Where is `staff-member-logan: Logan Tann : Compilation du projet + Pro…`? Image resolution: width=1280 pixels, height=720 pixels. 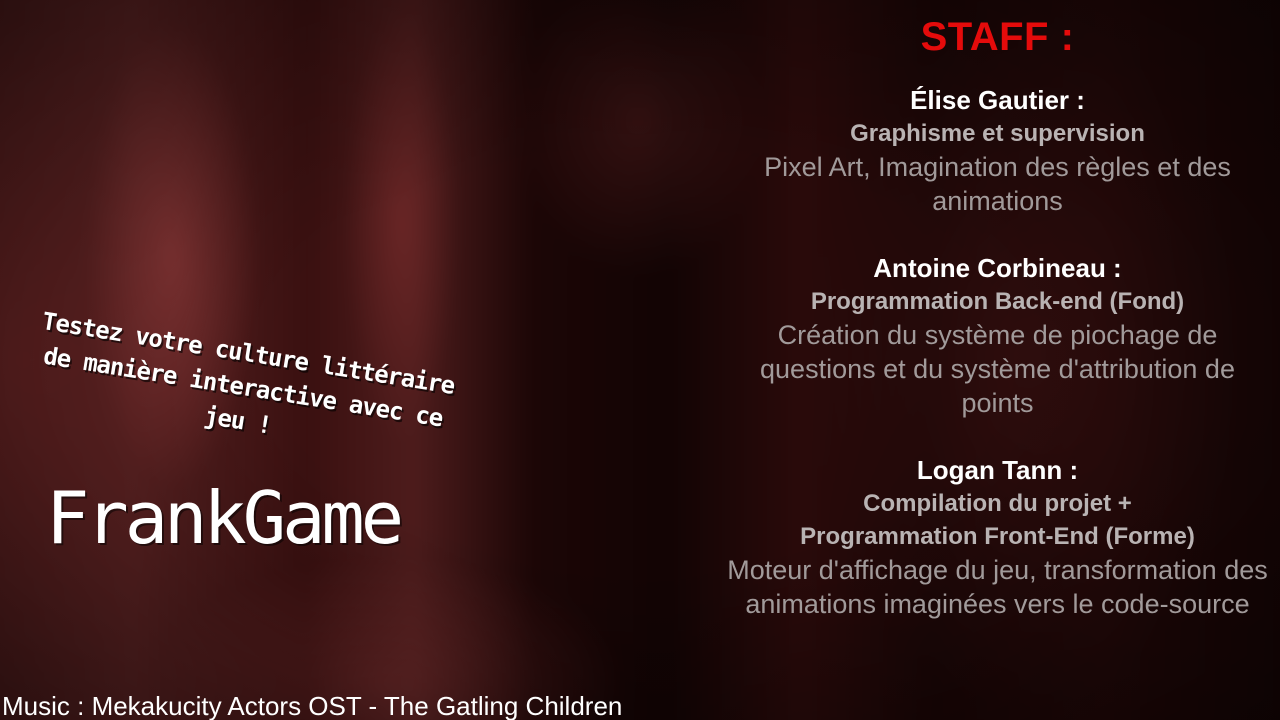
staff-member-logan: Logan Tann : Compilation du projet + Pro… is located at coordinates (997, 537).